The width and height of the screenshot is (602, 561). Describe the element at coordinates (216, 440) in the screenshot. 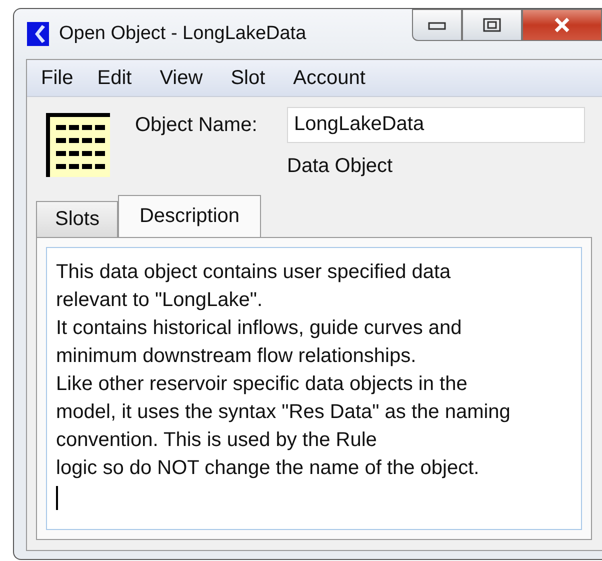

I see `description-line: convention. This is used by the Rule` at that location.